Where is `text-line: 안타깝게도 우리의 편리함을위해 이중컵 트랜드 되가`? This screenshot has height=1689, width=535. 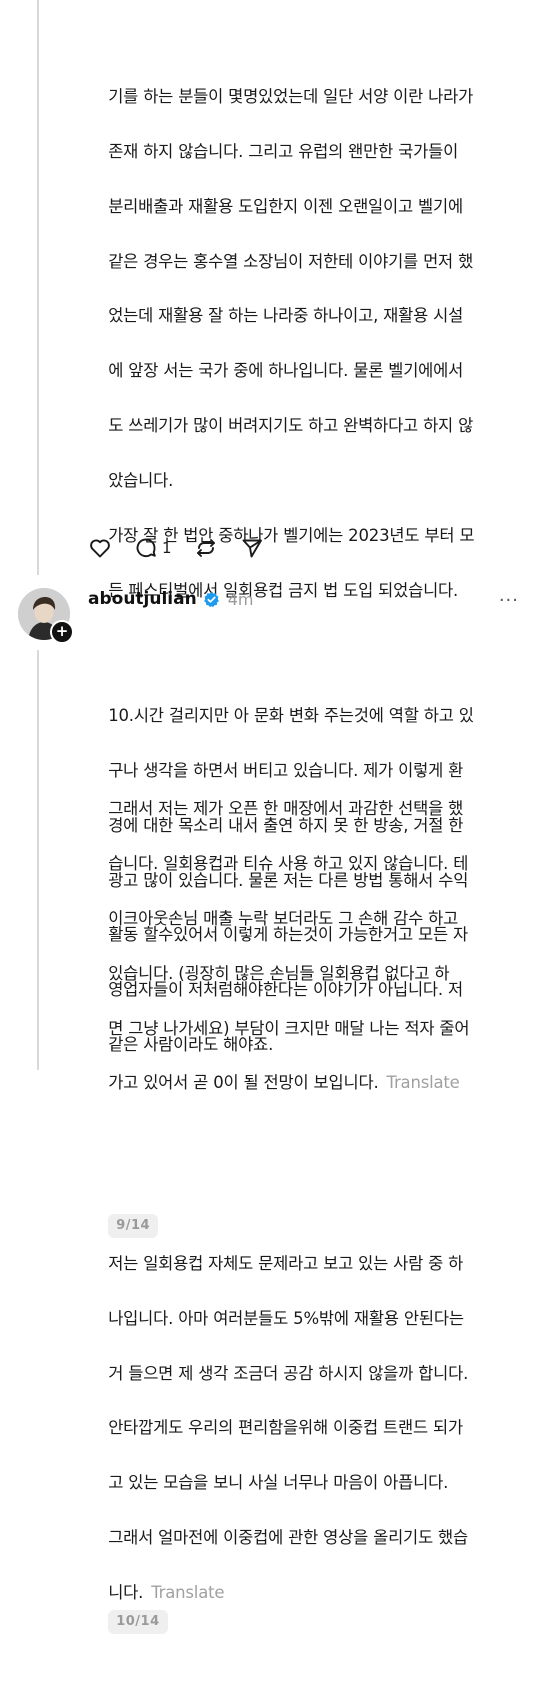 text-line: 안타깝게도 우리의 편리함을위해 이중컵 트랜드 되가 is located at coordinates (285, 1428).